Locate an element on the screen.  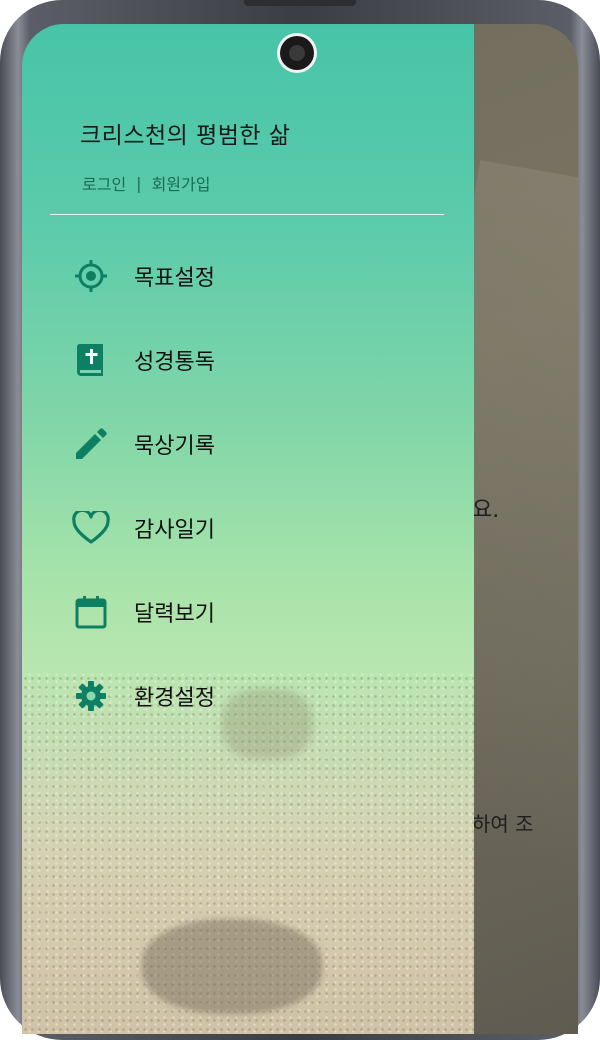
menu-item-calendar: 달력보기 is located at coordinates (248, 612).